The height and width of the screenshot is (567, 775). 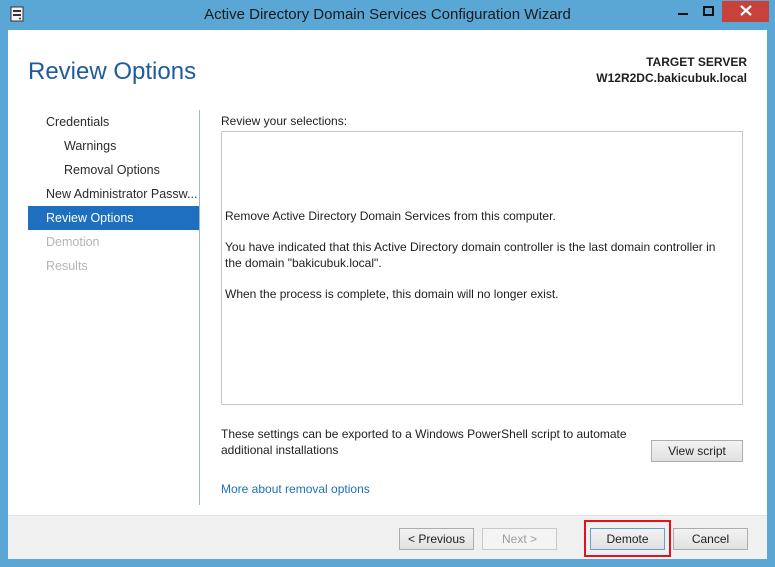 What do you see at coordinates (284, 121) in the screenshot?
I see `review-label: Review your selections:` at bounding box center [284, 121].